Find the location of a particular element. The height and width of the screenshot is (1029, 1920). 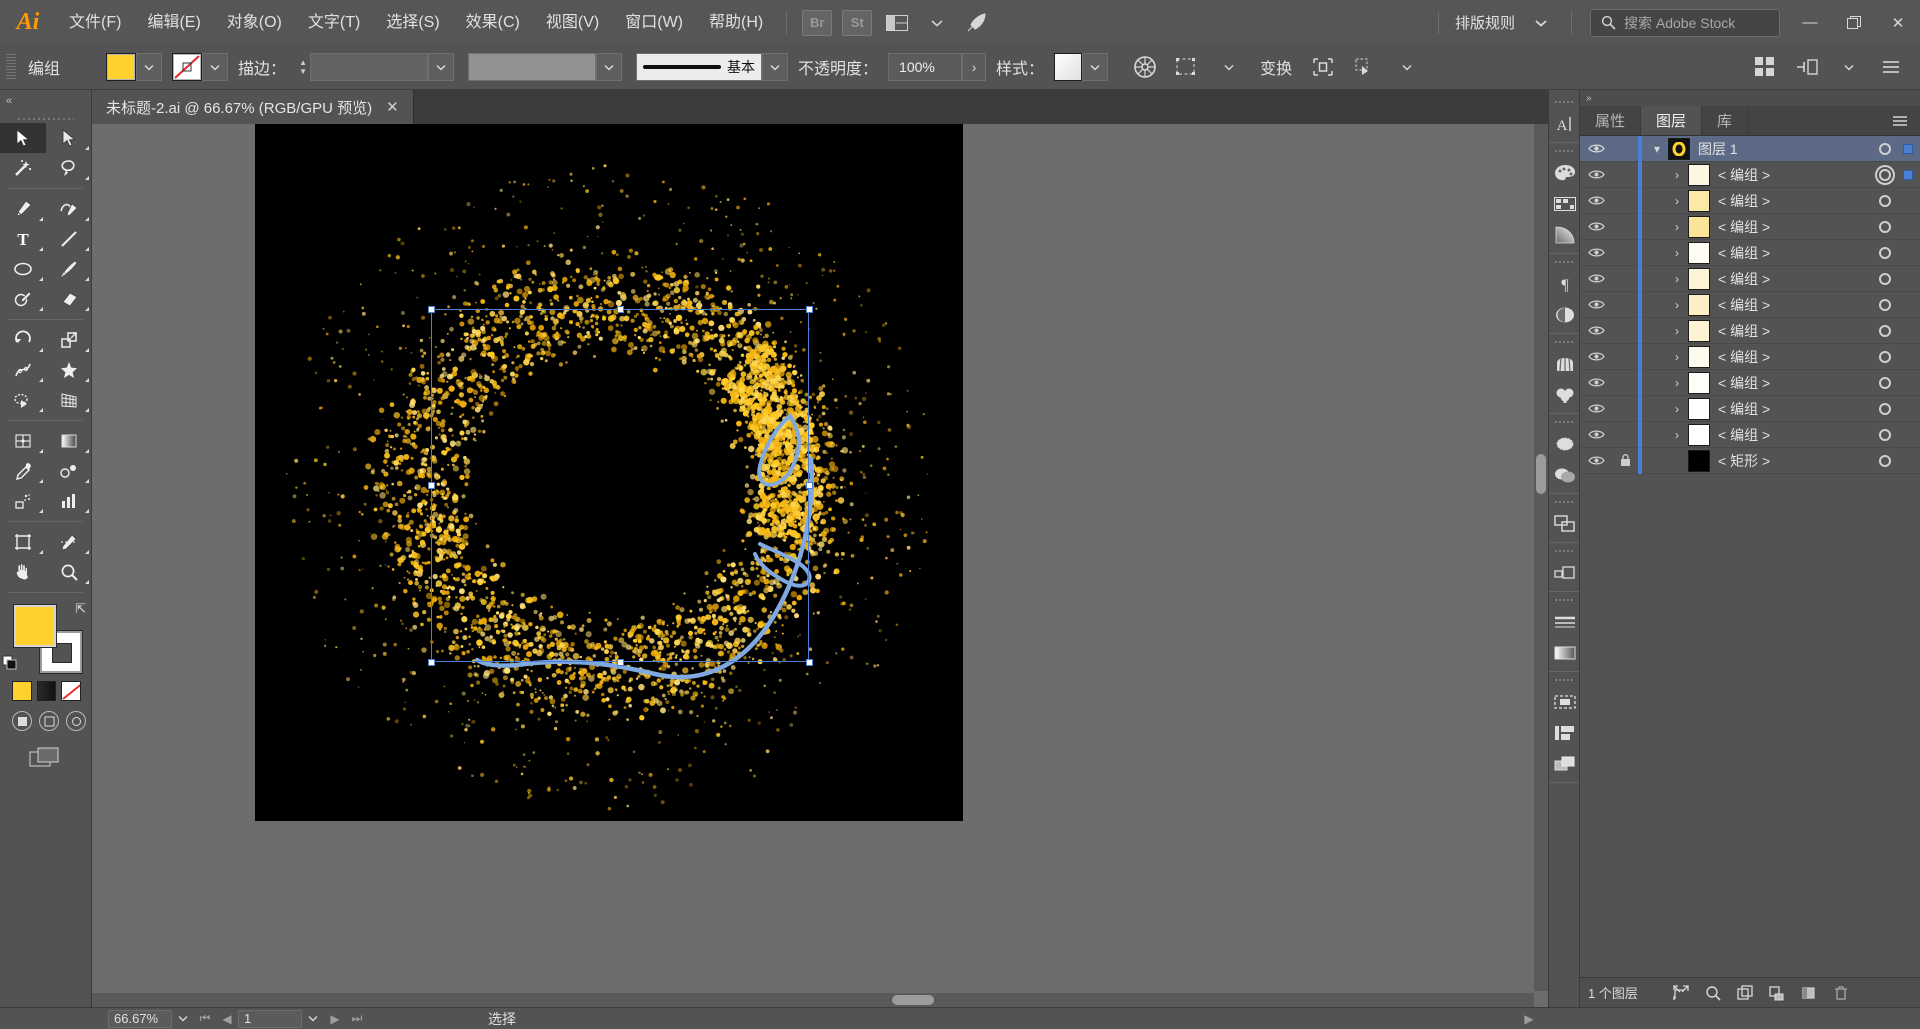

document-arrange-icon is located at coordinates (1807, 67).